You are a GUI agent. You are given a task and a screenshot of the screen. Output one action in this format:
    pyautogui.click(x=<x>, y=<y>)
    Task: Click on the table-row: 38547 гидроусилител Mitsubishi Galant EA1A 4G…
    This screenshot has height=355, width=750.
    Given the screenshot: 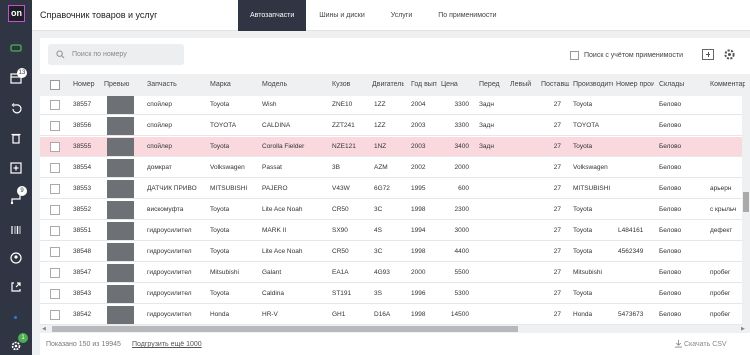 What is the action you would take?
    pyautogui.click(x=391, y=273)
    